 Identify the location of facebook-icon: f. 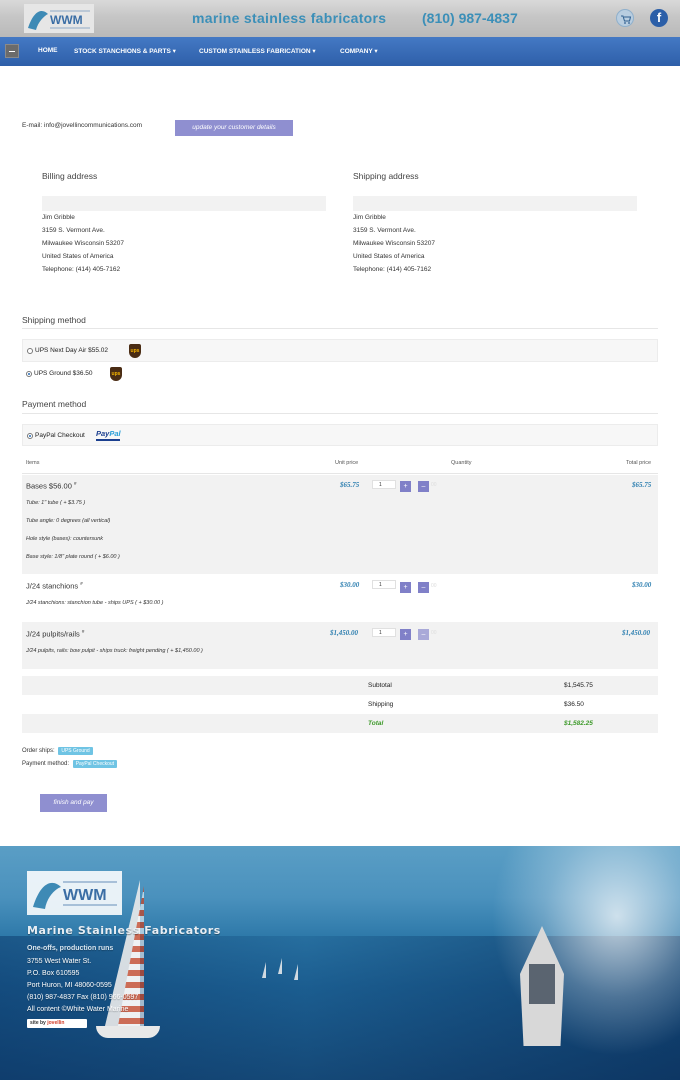
(659, 18).